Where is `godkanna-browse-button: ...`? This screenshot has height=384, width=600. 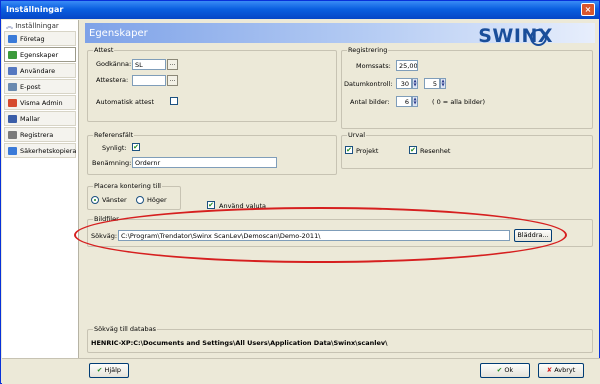
godkanna-browse-button: ... is located at coordinates (172, 64).